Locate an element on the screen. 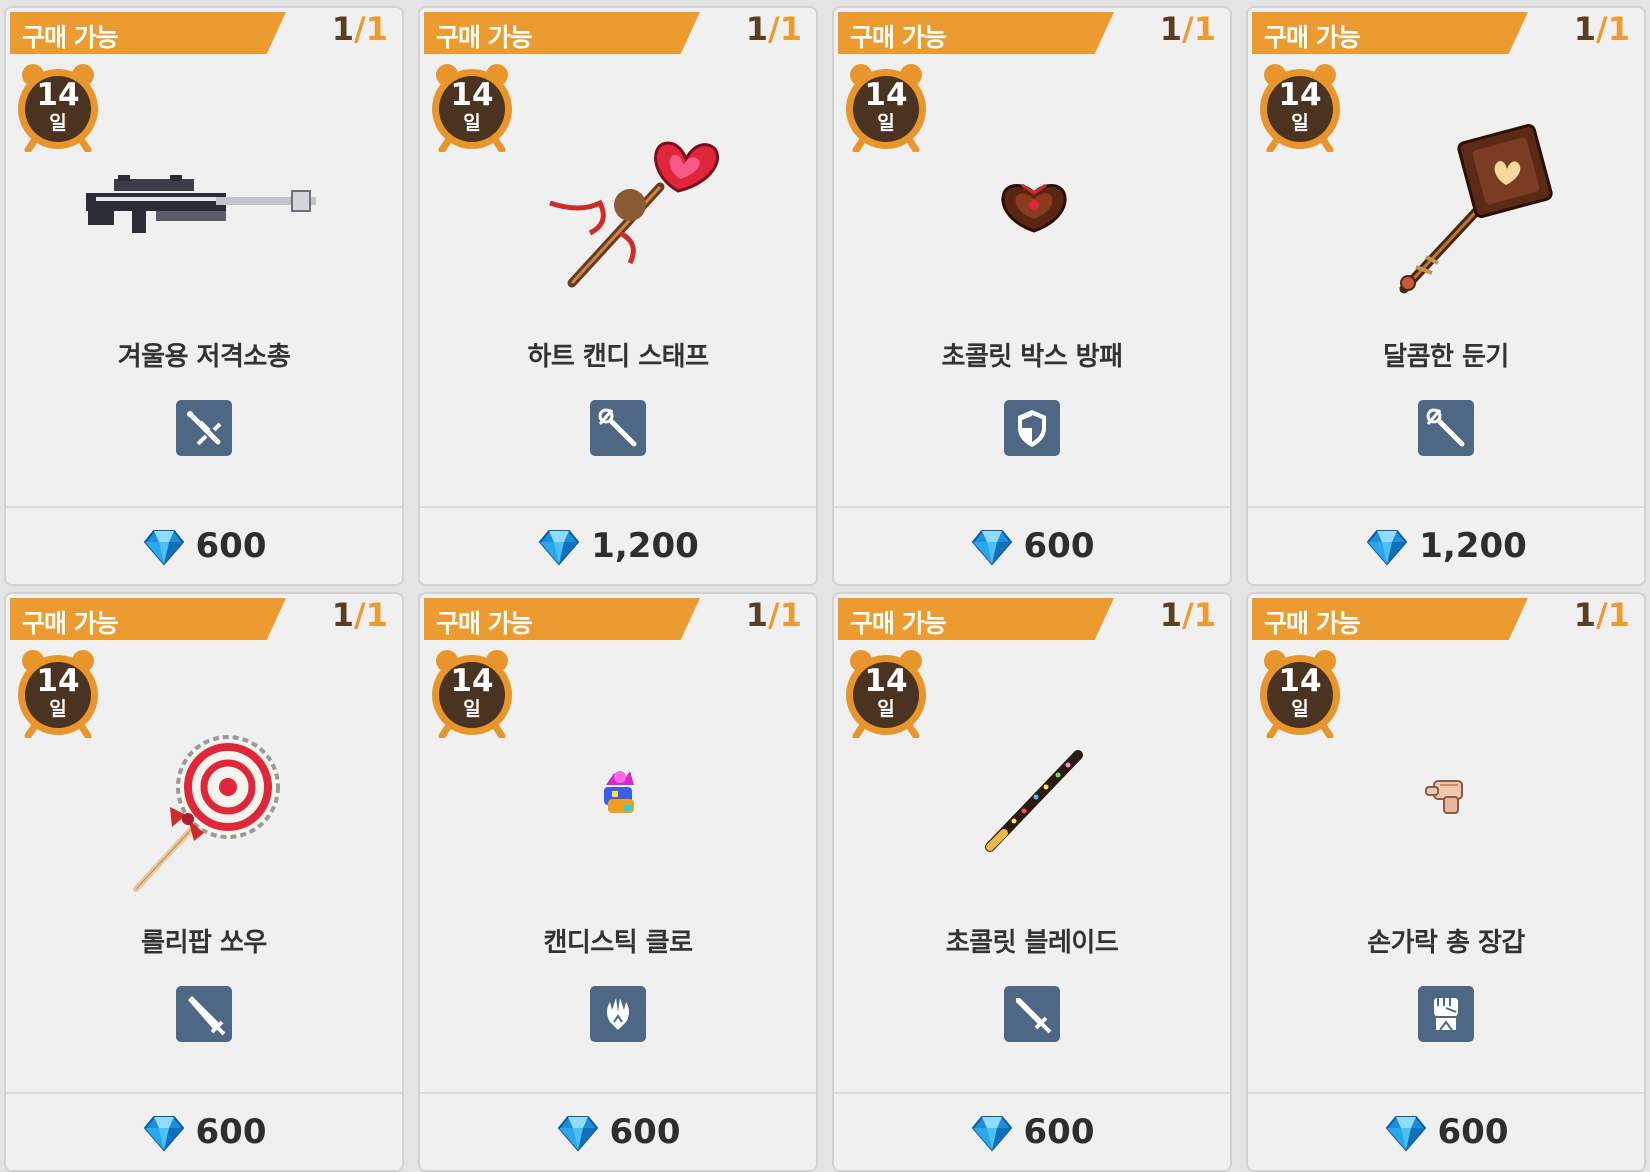  shop-item-card: 구매 가능 1/1 14 일 롤리팝 쏘우 600 is located at coordinates (204, 882).